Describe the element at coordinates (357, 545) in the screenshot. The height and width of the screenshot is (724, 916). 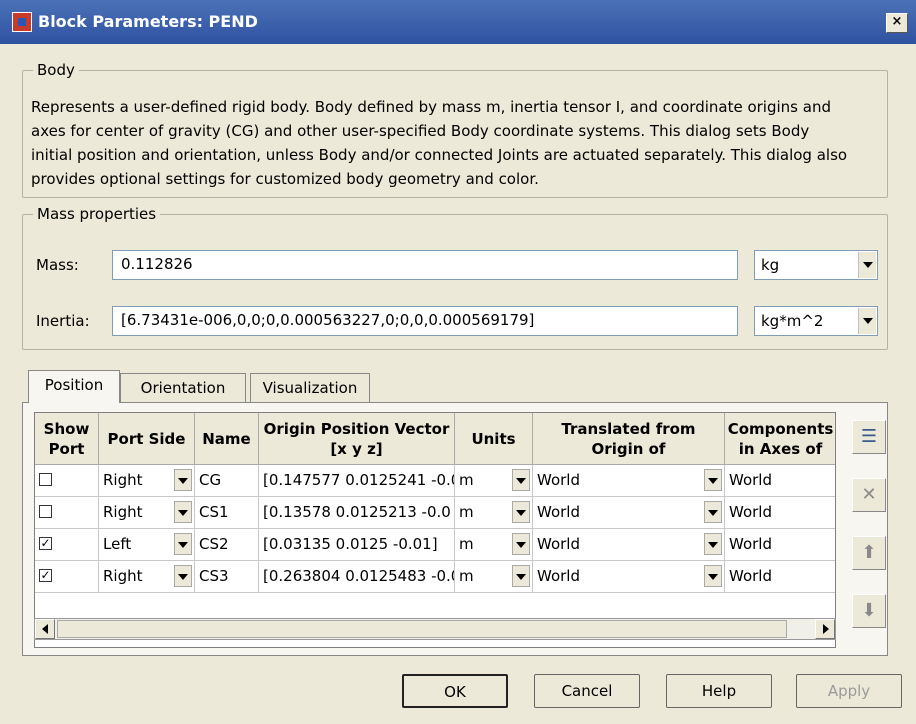
I see `table-row-origin: [0.03135 0.0125 -0.01]` at that location.